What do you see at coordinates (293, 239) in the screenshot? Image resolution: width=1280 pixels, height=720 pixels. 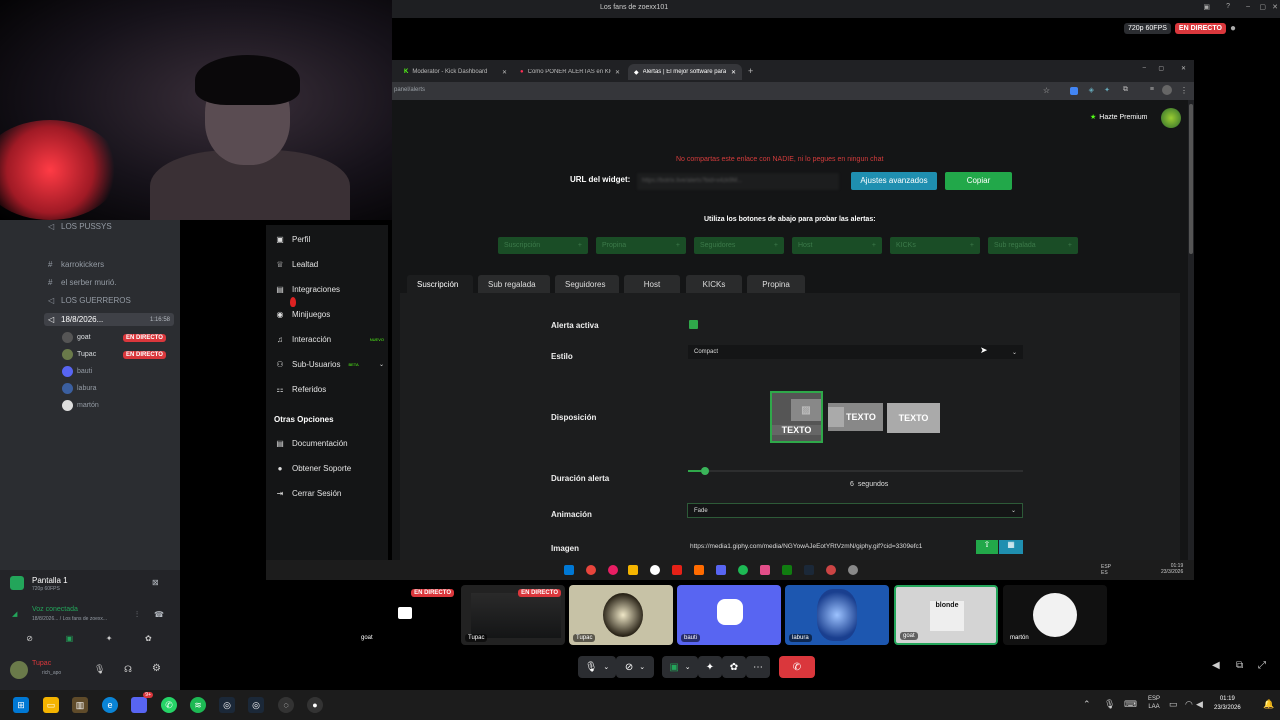 I see `nav-perfil: ▣ Perfil` at bounding box center [293, 239].